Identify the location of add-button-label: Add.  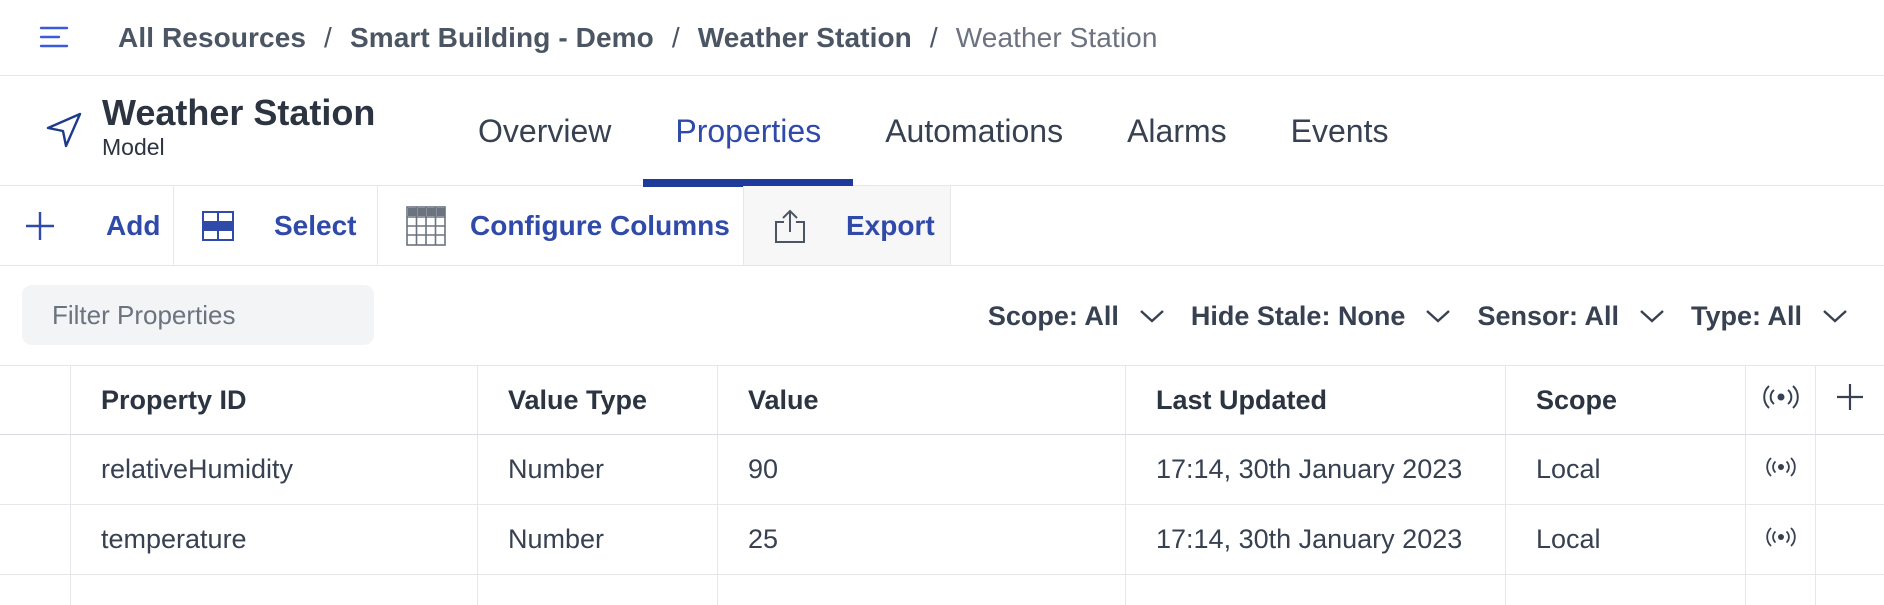
(133, 225).